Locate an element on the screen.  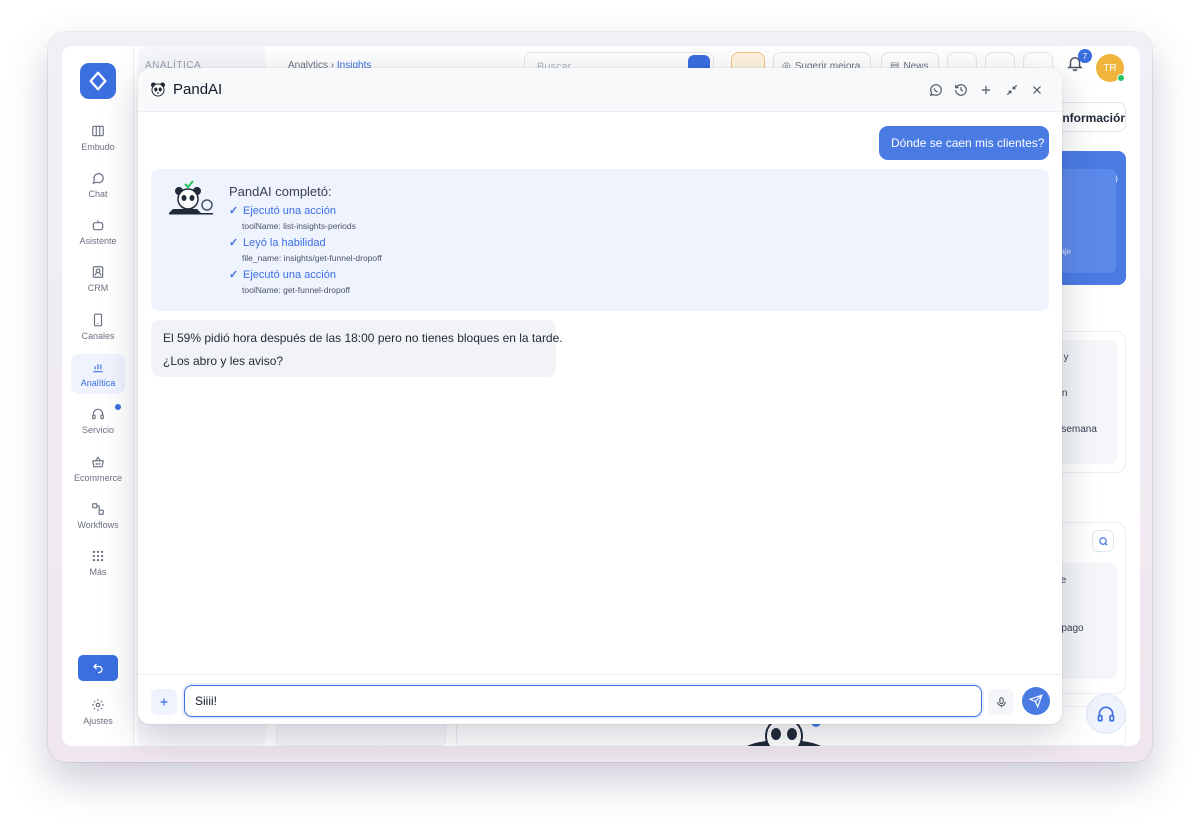
nav-label: CRM is located at coordinates (98, 288).